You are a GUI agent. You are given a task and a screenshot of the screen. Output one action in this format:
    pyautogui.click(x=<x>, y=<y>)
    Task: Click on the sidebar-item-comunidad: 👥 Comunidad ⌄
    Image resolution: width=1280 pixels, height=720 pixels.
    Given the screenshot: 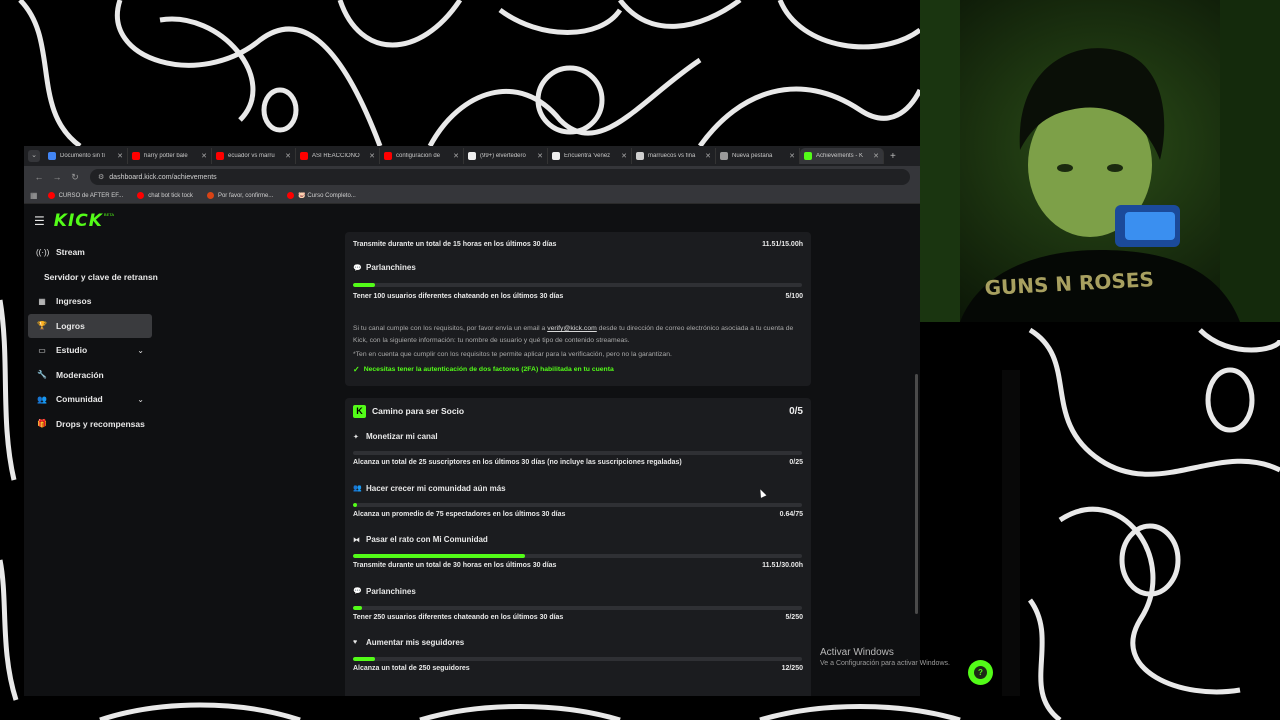 What is the action you would take?
    pyautogui.click(x=90, y=399)
    